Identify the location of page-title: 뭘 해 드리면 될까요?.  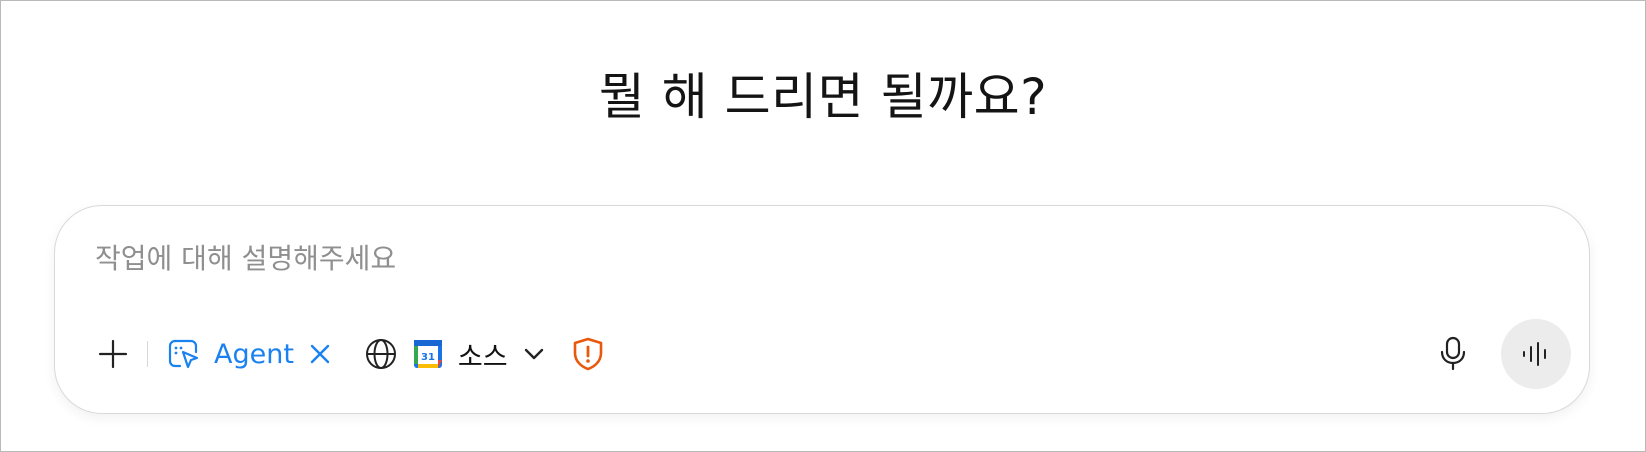
(823, 97).